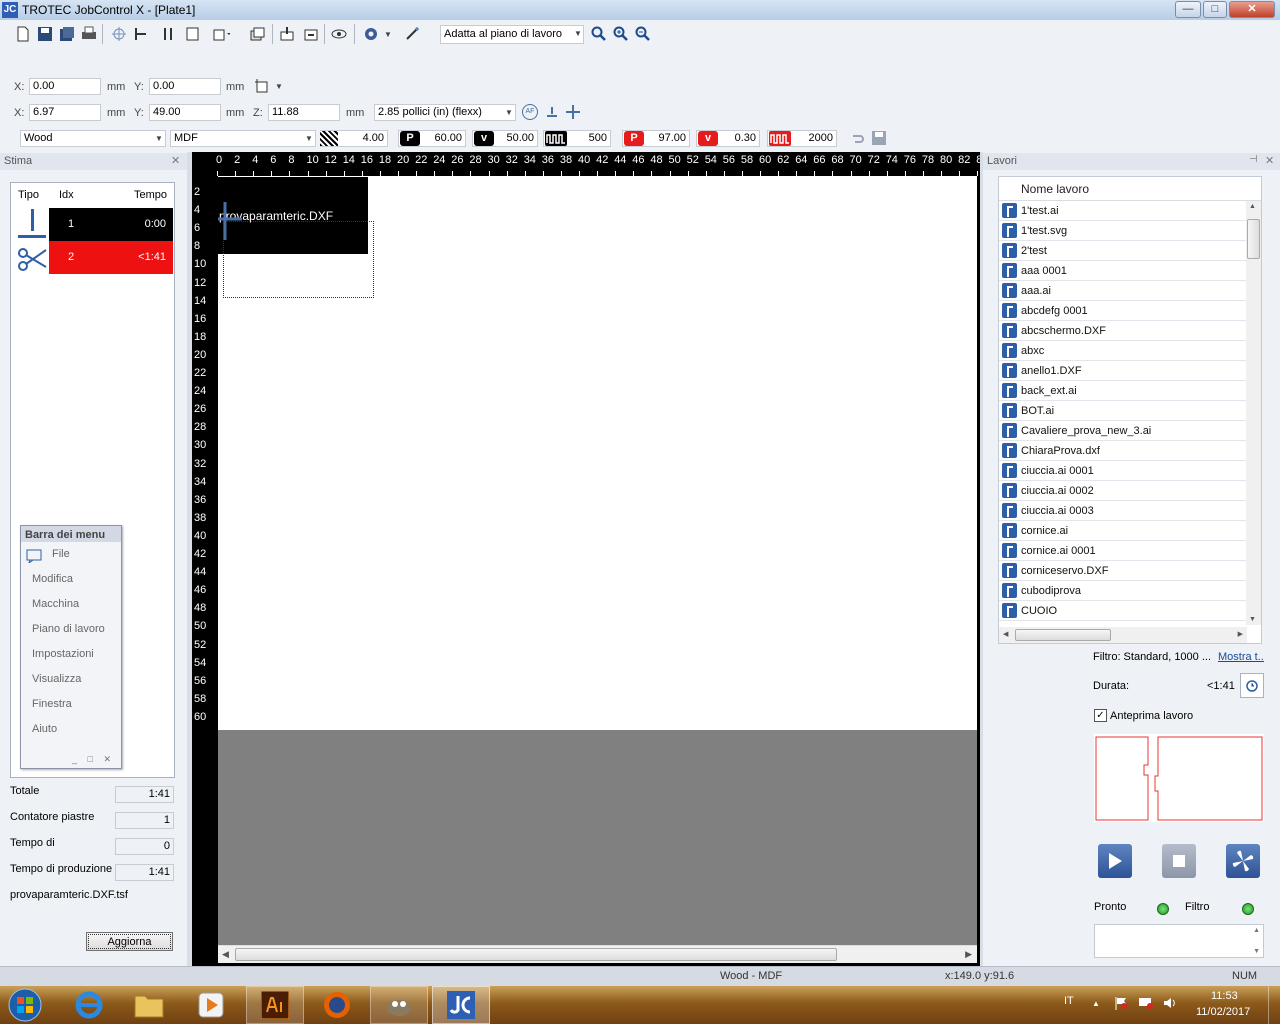  I want to click on maximize-button: □, so click(1215, 9).